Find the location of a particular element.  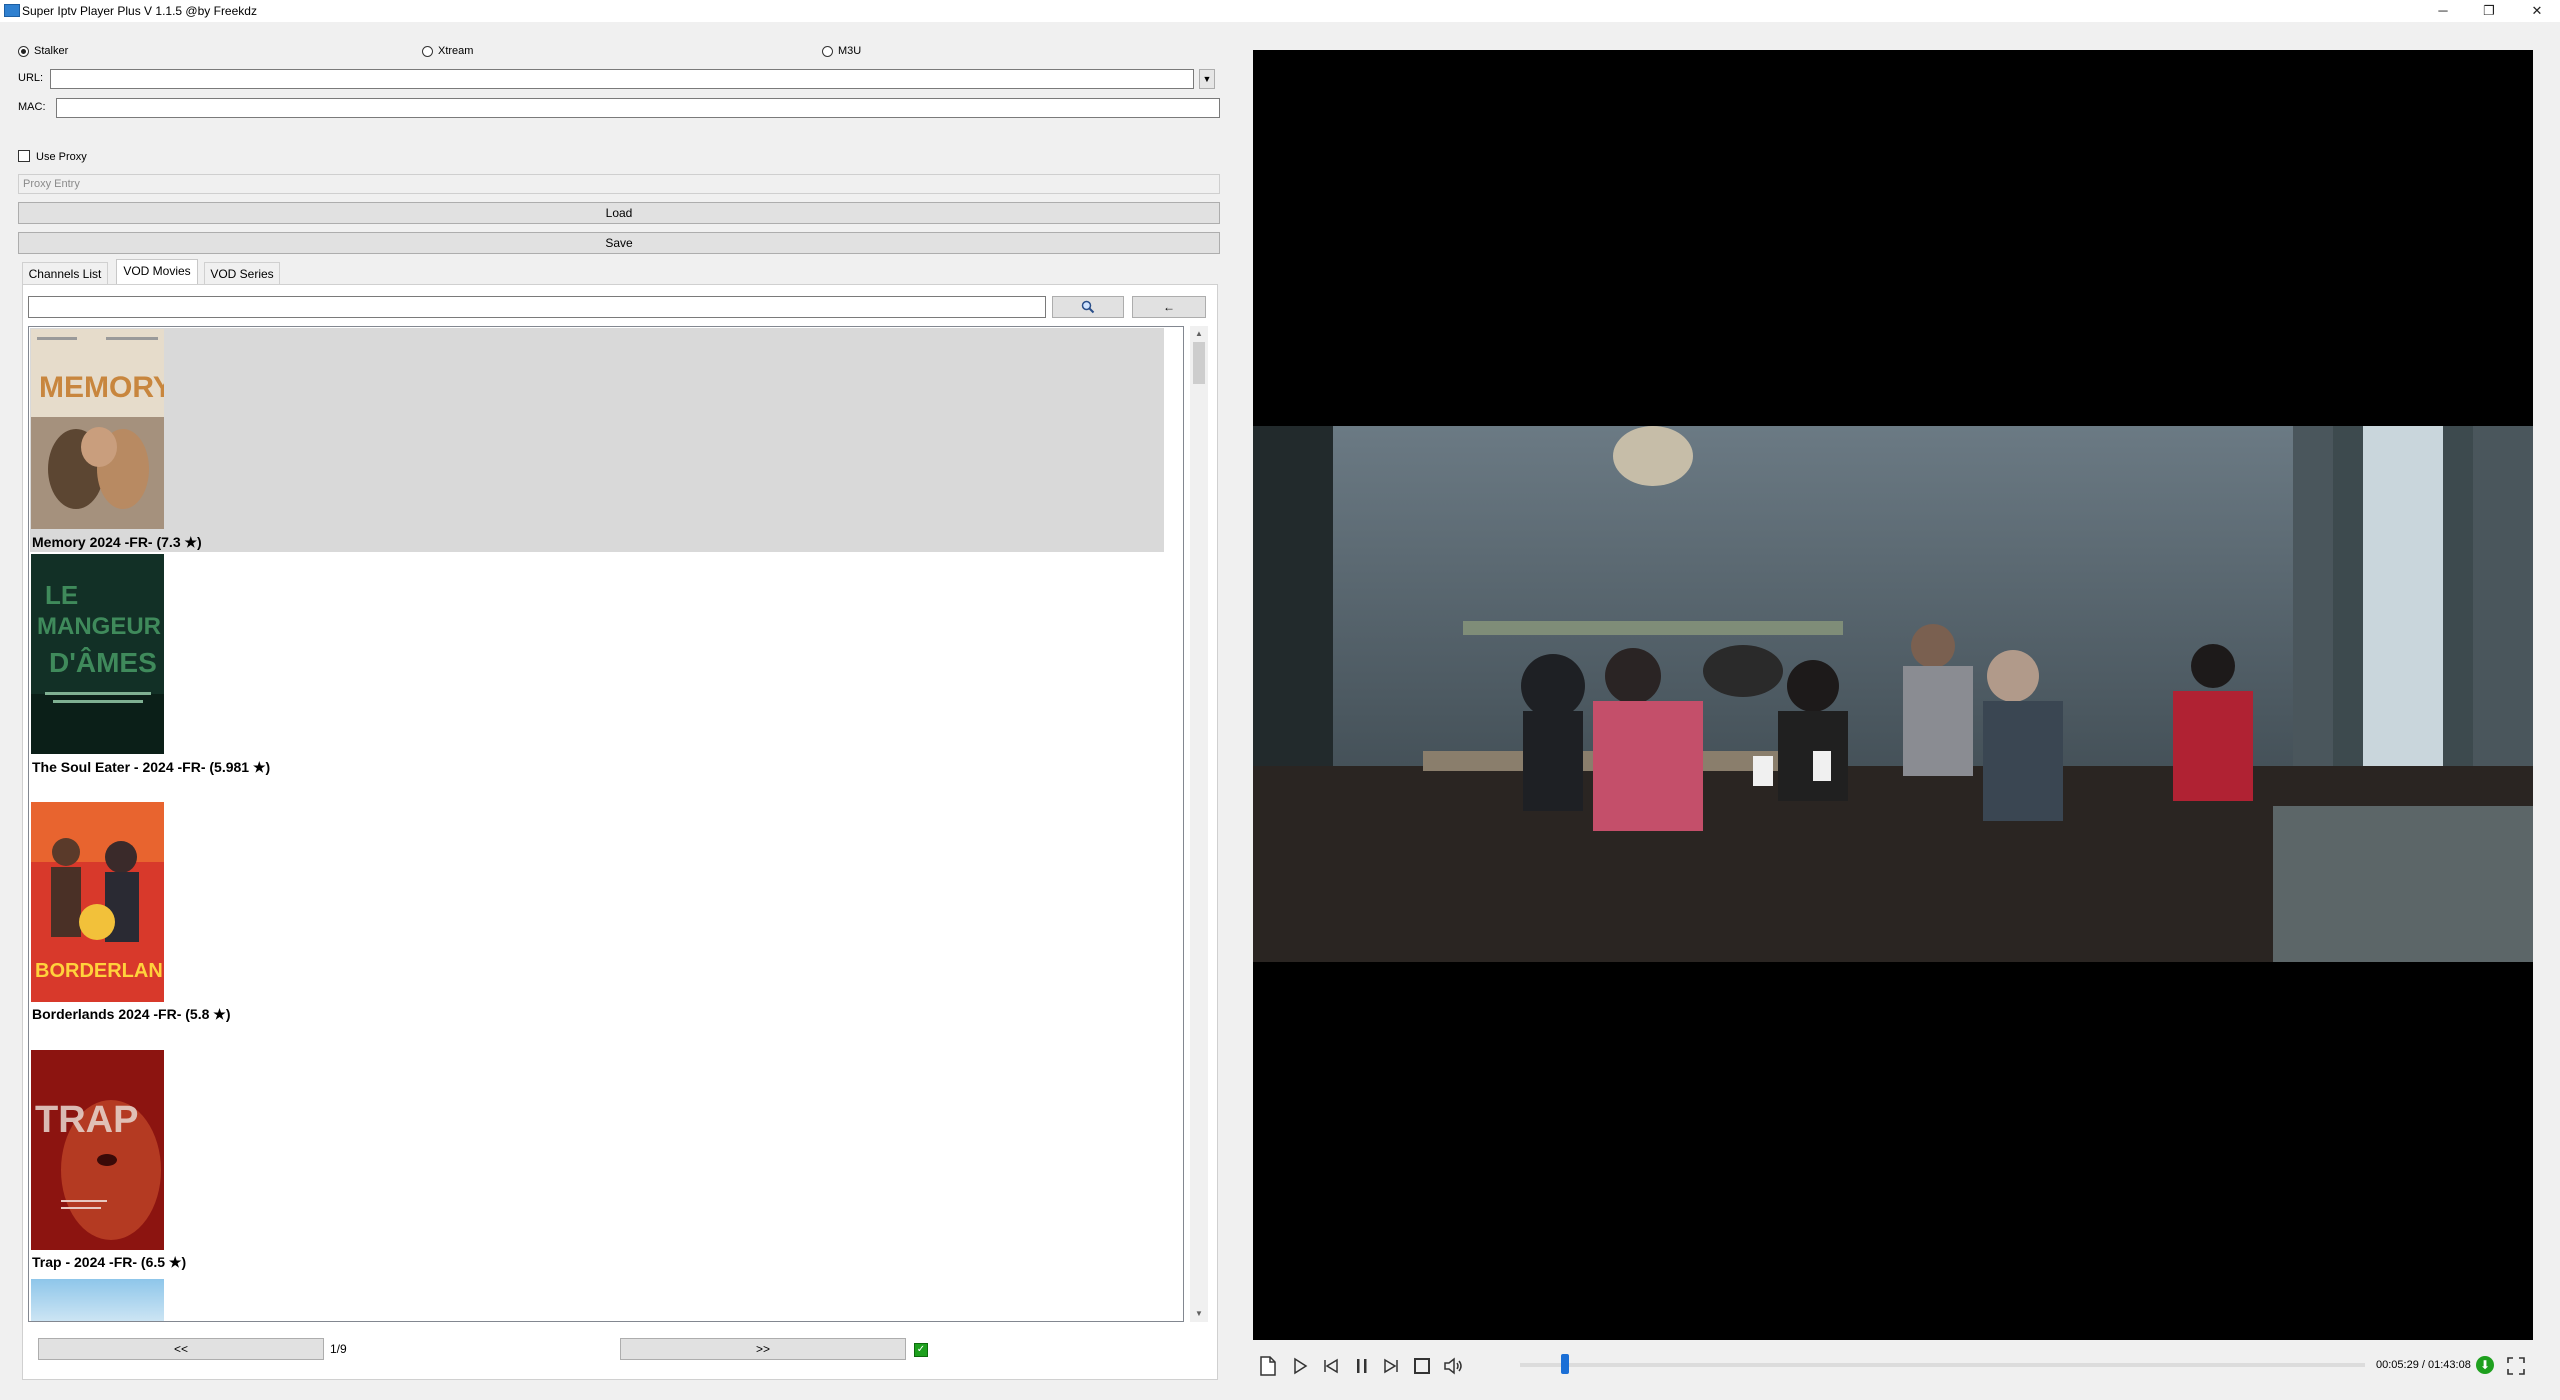

search-input is located at coordinates (537, 307).